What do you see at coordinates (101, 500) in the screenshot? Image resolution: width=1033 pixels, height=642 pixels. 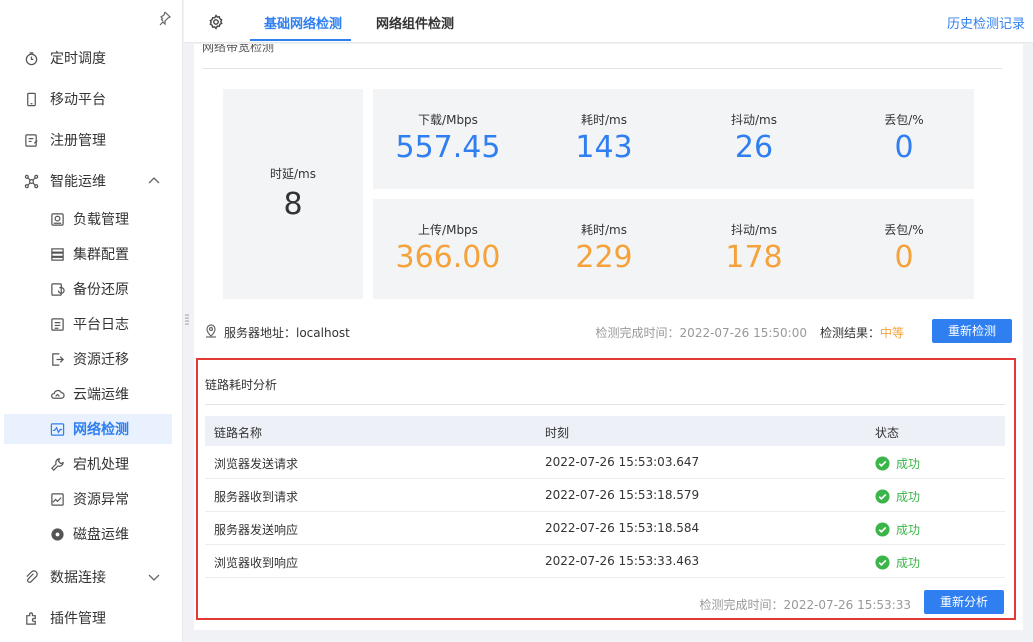 I see `sidebar-subitem-label: 资源异常` at bounding box center [101, 500].